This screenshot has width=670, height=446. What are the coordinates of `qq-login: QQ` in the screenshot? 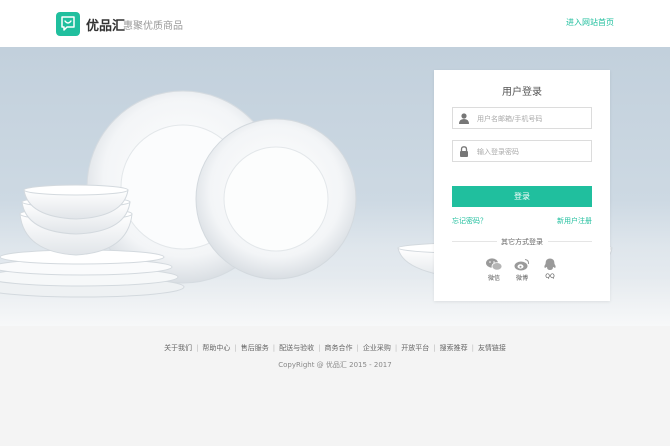 It's located at (550, 269).